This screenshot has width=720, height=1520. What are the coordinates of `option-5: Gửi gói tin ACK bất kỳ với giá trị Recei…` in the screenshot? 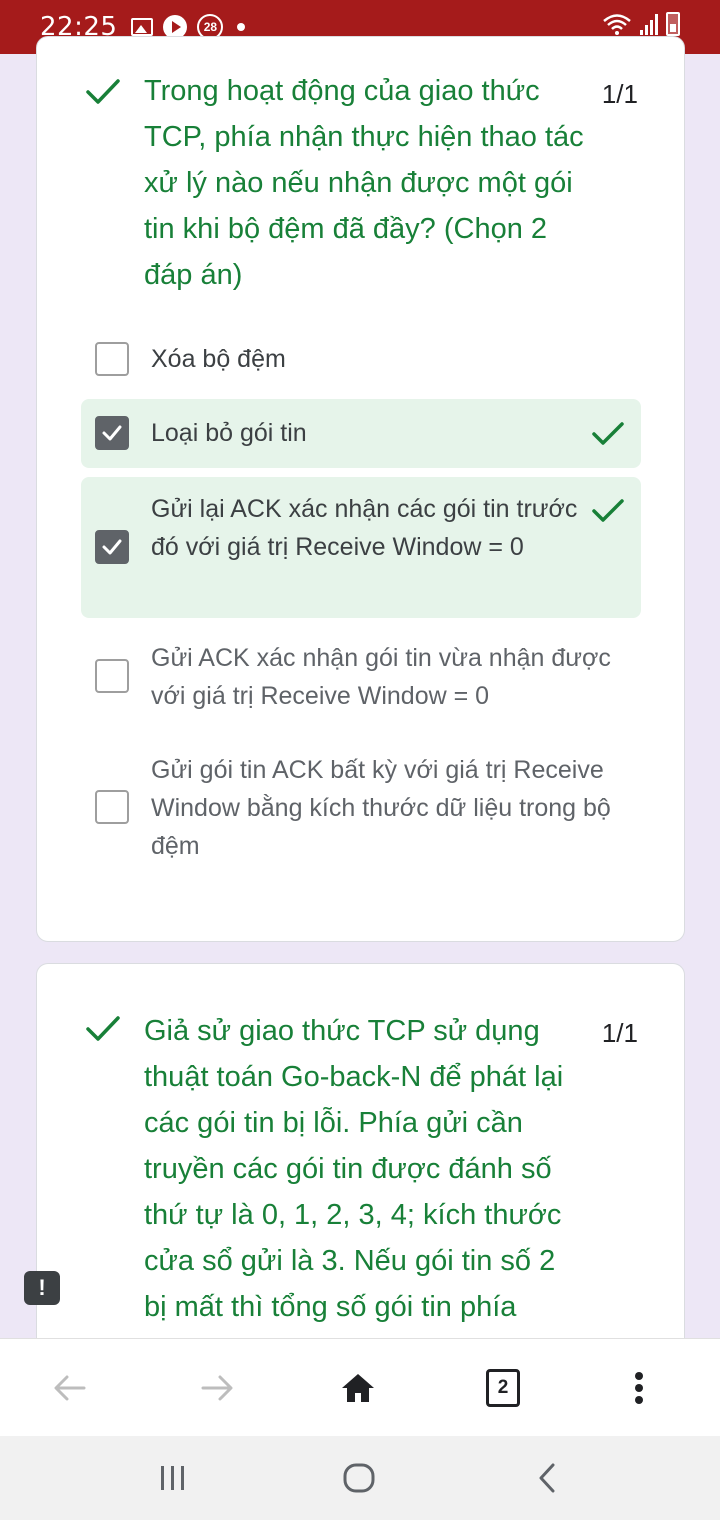 It's located at (361, 809).